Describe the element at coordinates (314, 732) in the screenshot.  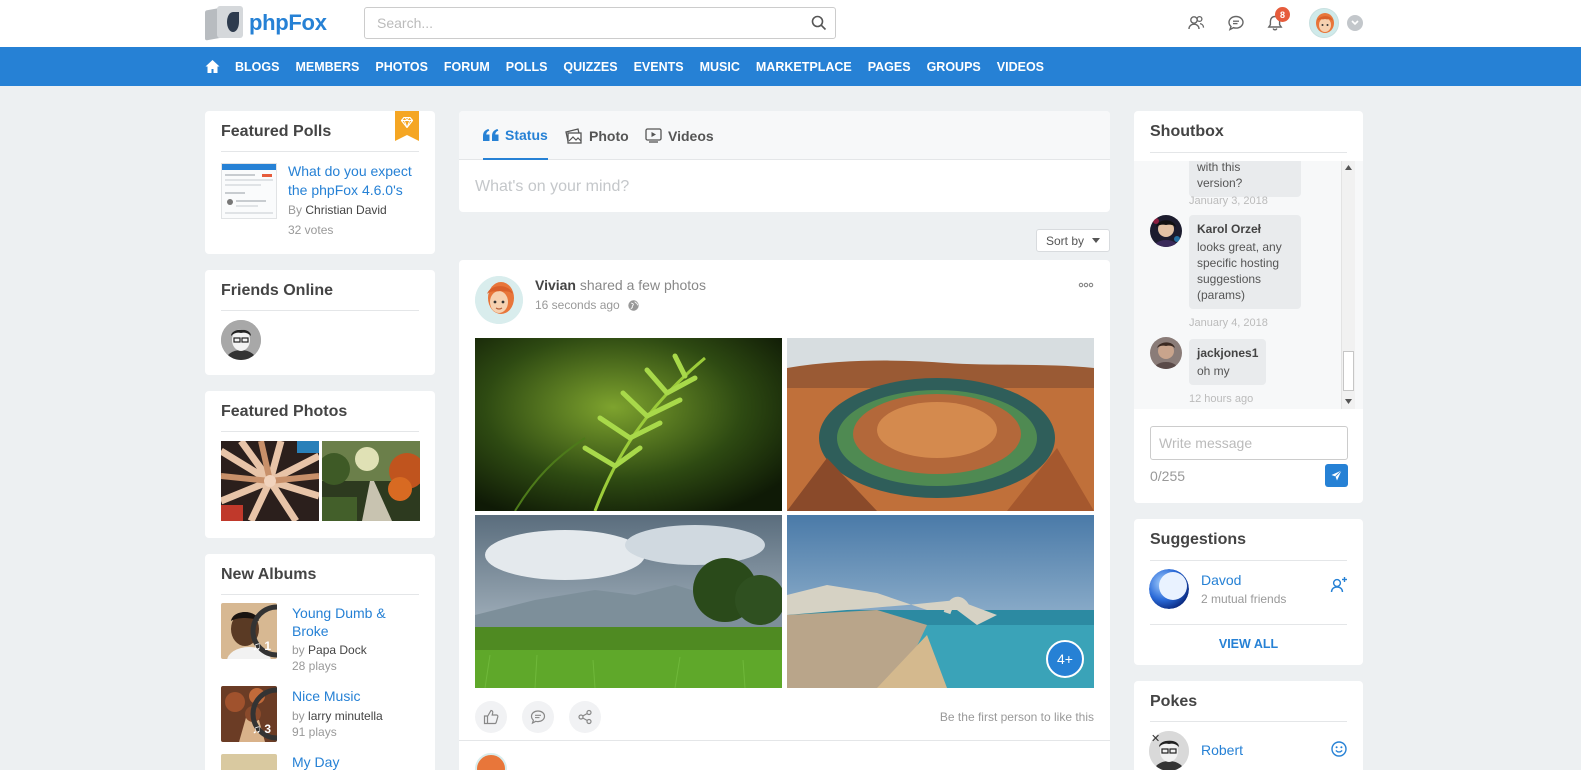
I see `album-plays: 91 plays` at that location.